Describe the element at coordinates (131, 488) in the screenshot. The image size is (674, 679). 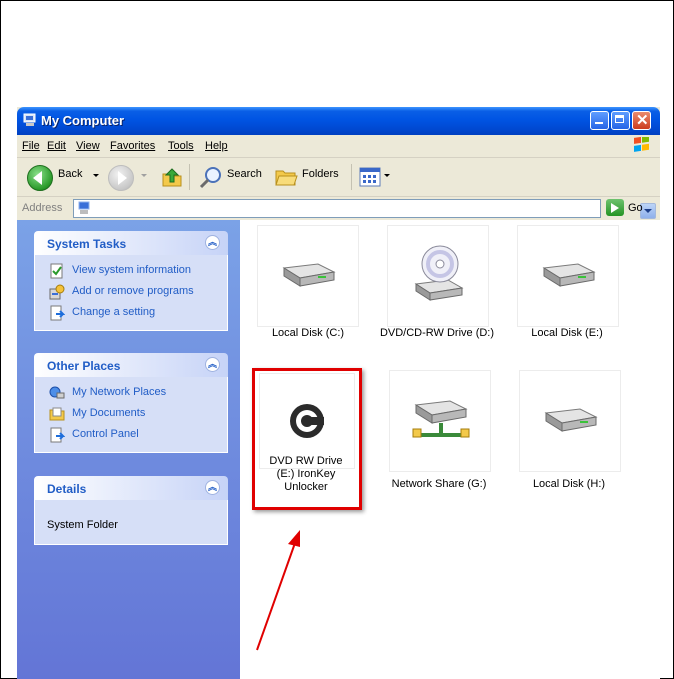
I see `details-header: Details ︽` at that location.